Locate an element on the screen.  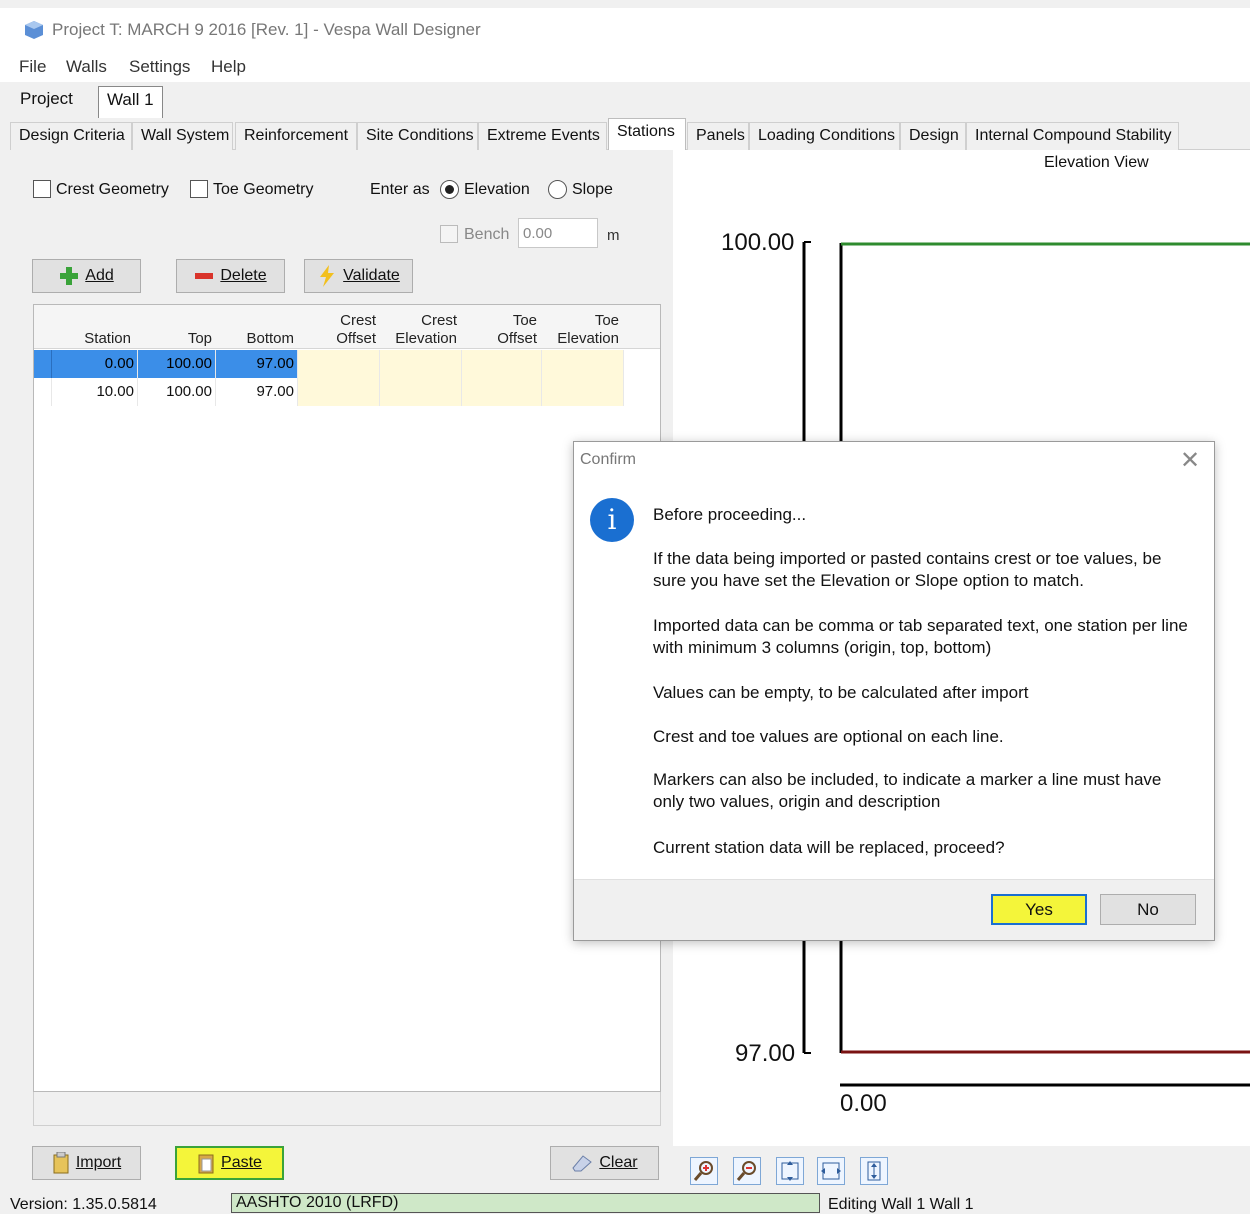
table-row: 0.00 100.00 97.00 is located at coordinates (347, 364).